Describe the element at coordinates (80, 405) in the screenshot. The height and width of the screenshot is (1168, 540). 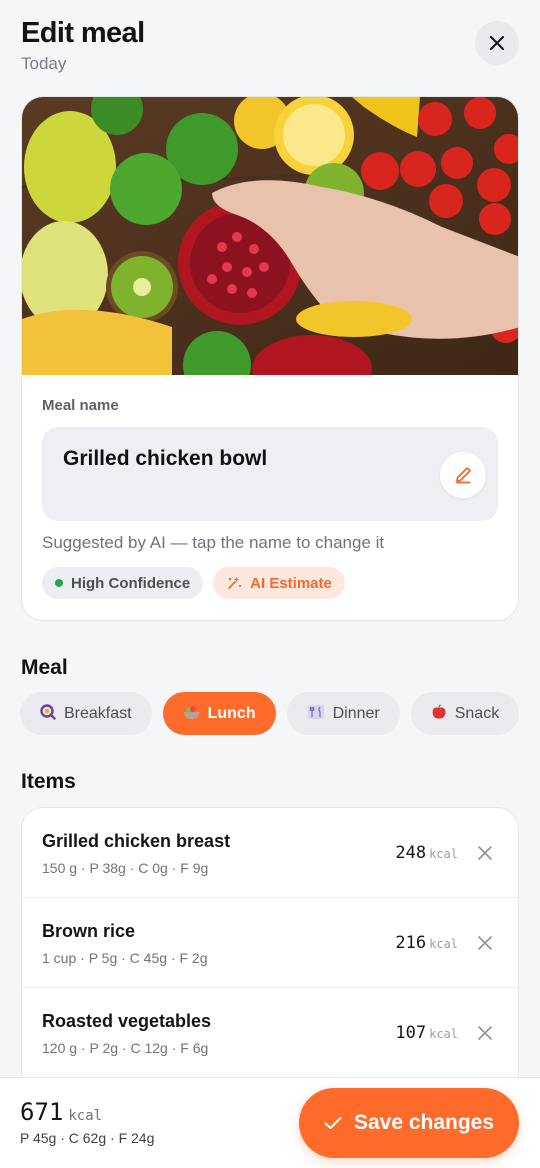
I see `meal-name-label: Meal name` at that location.